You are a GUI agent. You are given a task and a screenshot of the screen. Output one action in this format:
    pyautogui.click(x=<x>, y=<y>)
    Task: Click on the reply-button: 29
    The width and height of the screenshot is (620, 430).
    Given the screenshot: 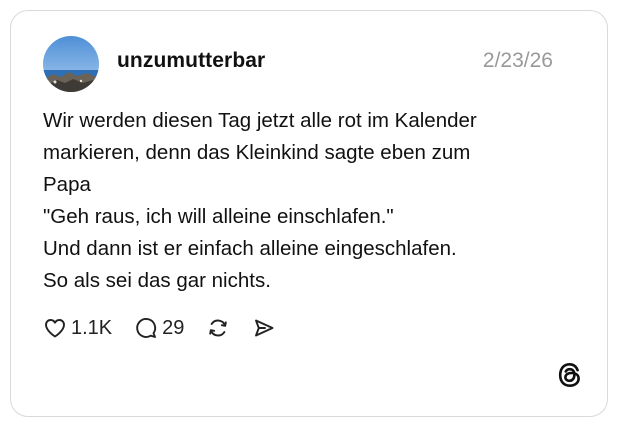 What is the action you would take?
    pyautogui.click(x=159, y=328)
    